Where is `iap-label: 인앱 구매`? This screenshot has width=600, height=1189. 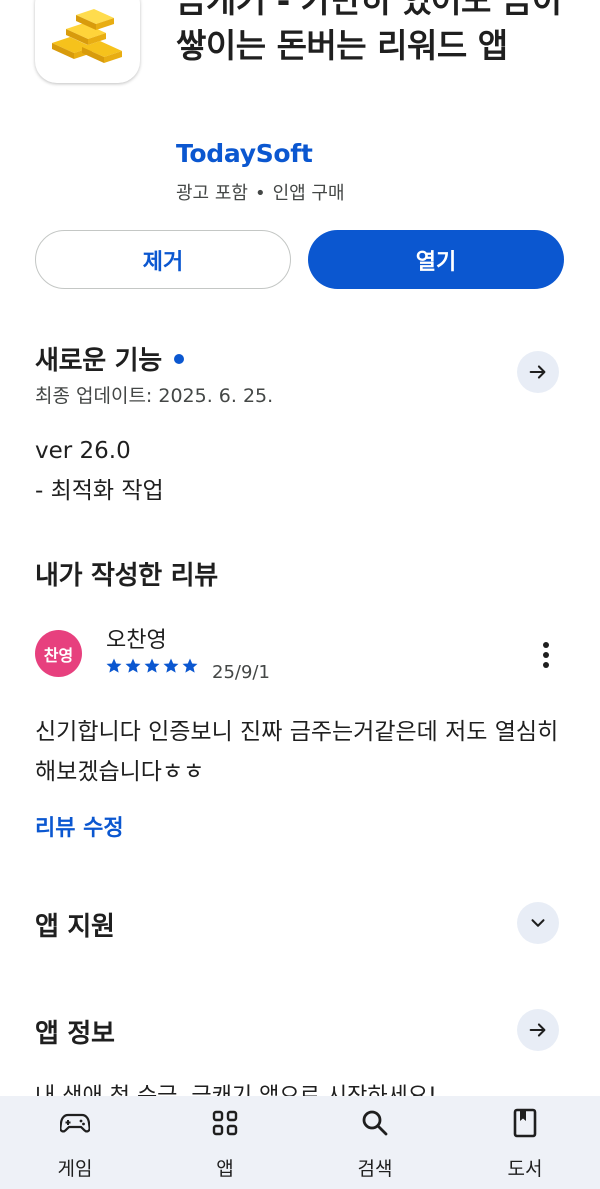 iap-label: 인앱 구매 is located at coordinates (308, 193).